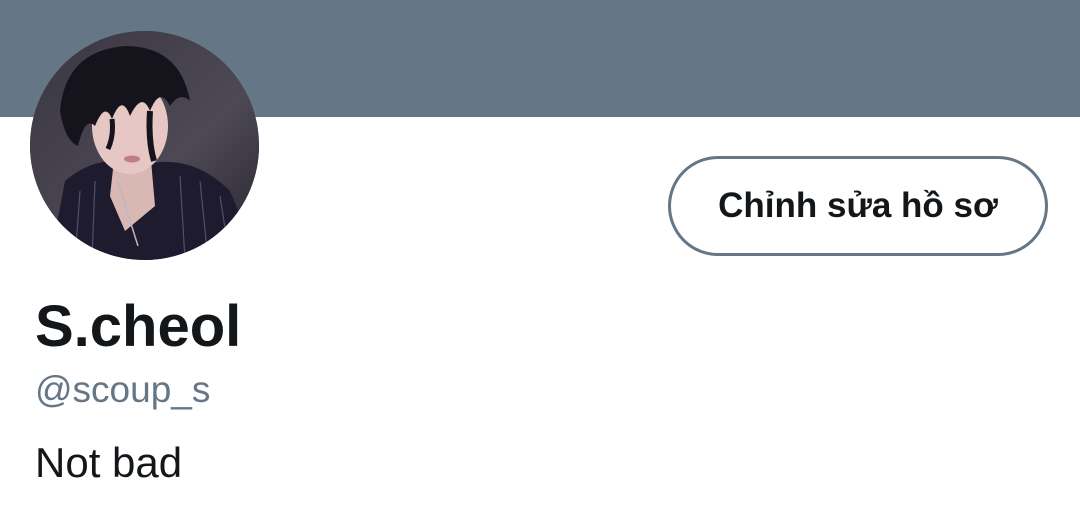  What do you see at coordinates (138, 326) in the screenshot?
I see `display-name: S.cheol` at bounding box center [138, 326].